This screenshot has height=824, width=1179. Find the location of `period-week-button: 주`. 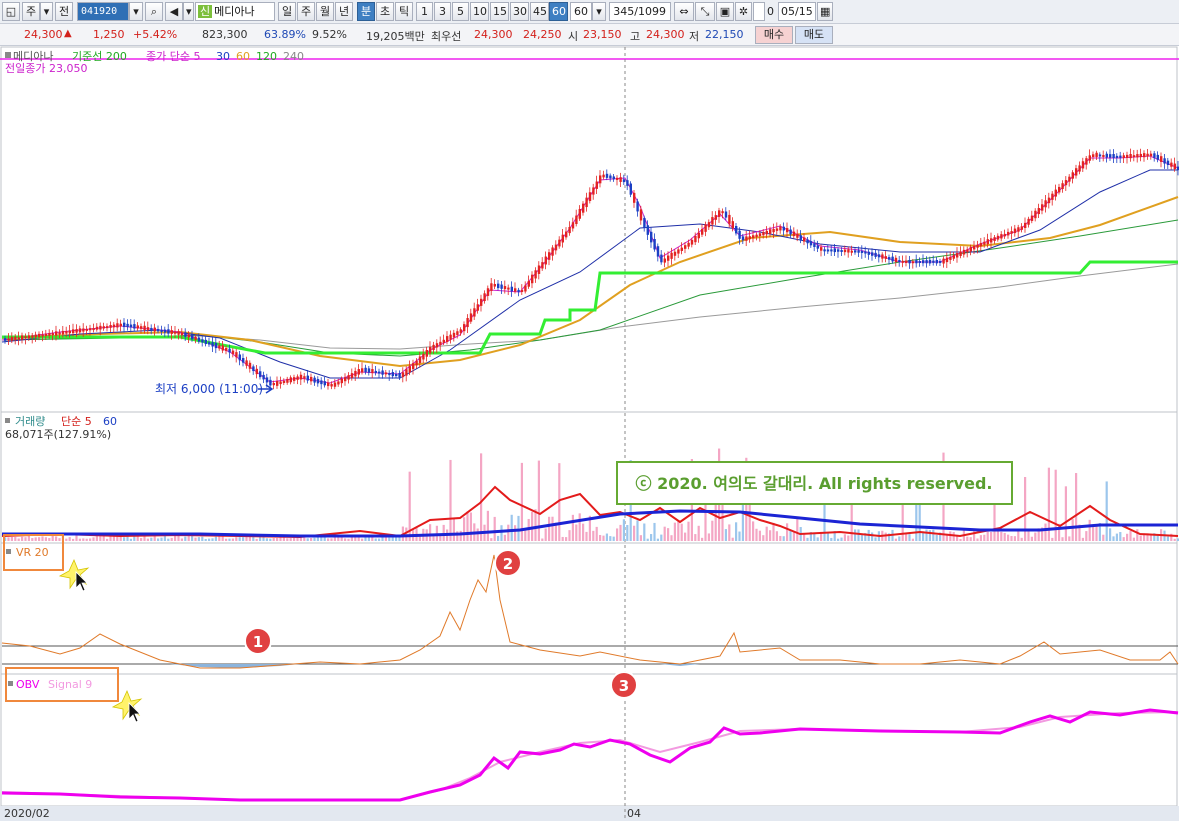

period-week-button: 주 is located at coordinates (31, 11).